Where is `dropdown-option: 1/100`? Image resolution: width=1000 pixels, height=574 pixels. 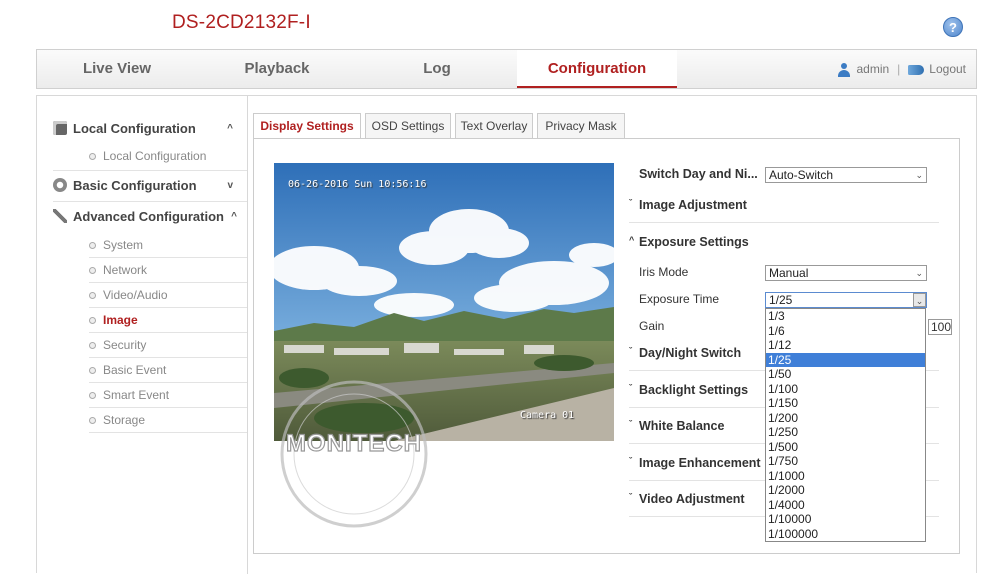 dropdown-option: 1/100 is located at coordinates (845, 389).